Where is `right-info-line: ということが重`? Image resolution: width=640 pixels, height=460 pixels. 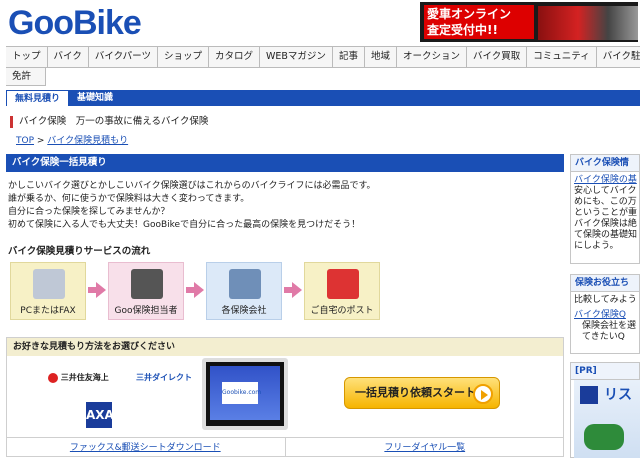 right-info-line: ということが重 is located at coordinates (606, 213).